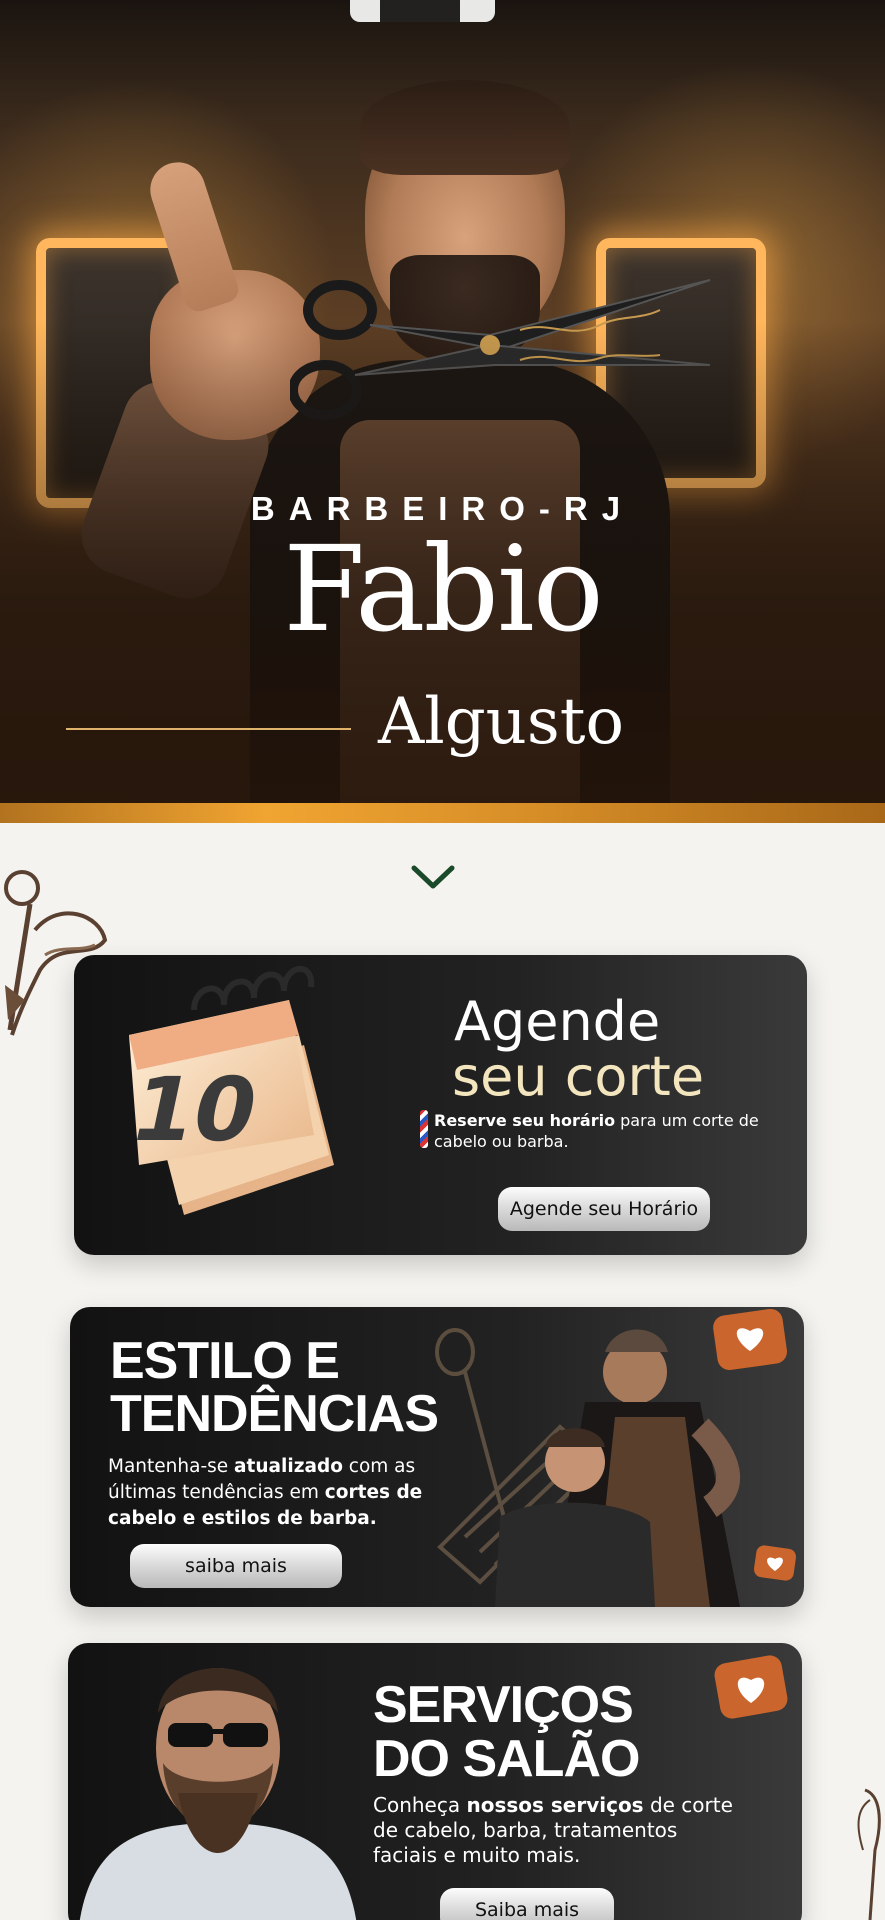 This screenshot has height=1920, width=885. What do you see at coordinates (274, 1414) in the screenshot?
I see `trends-title-line2: TENDÊNCIAS` at bounding box center [274, 1414].